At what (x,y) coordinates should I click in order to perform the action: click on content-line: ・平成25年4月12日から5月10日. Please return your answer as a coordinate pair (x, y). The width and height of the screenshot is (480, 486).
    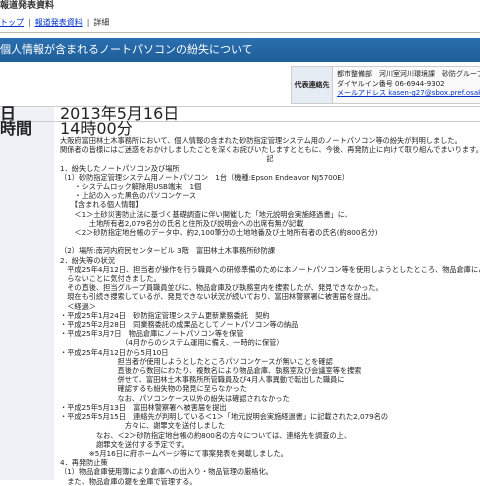
    Looking at the image, I should click on (114, 352).